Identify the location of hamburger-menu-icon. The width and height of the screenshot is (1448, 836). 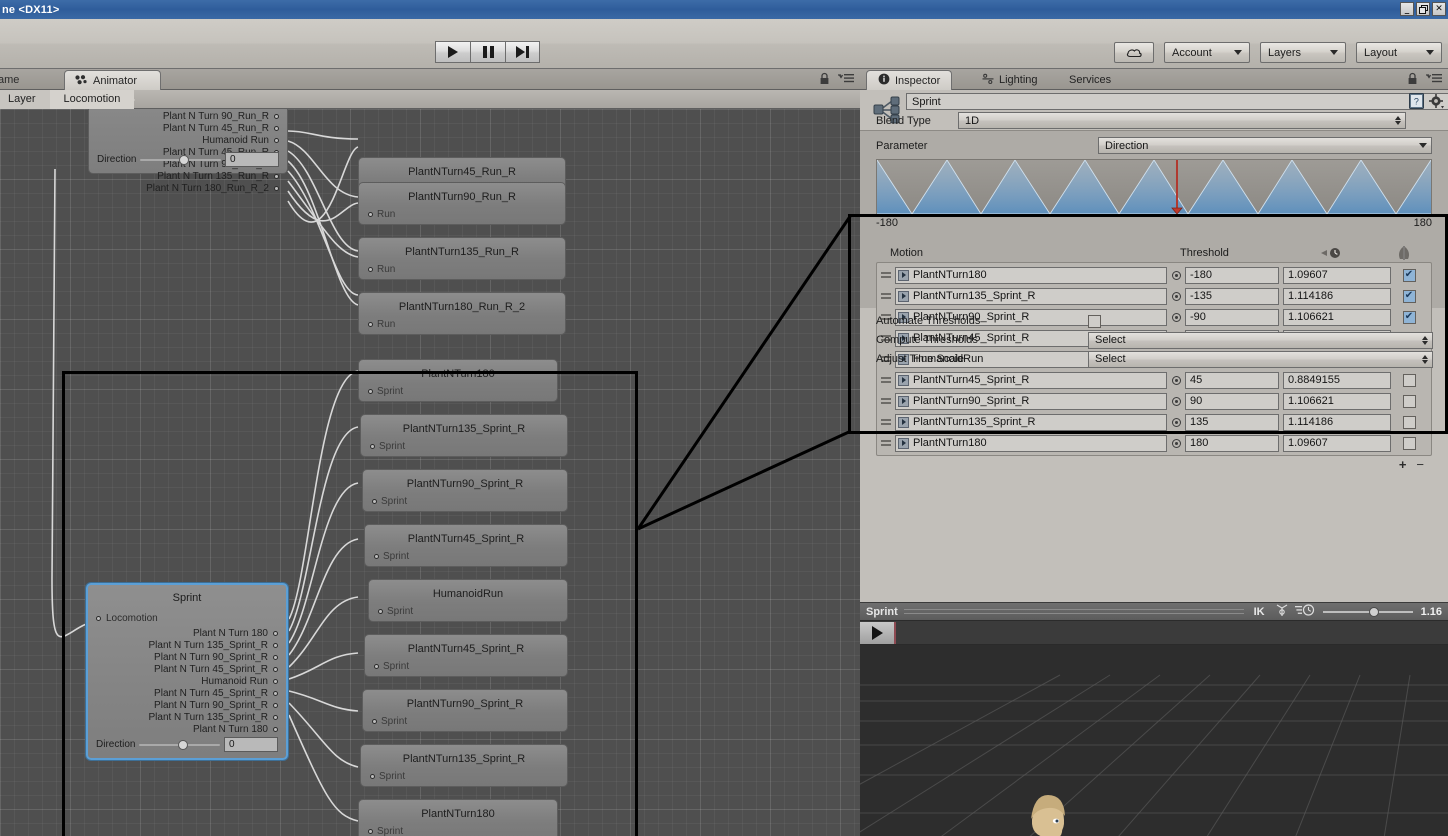
(846, 80).